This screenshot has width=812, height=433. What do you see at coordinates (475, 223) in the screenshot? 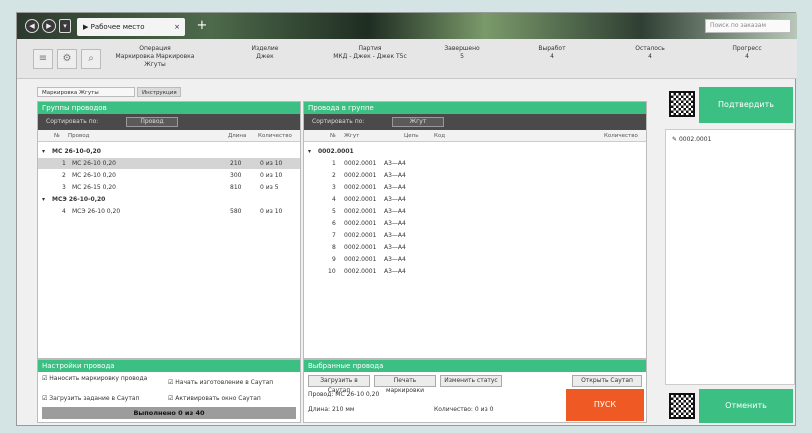
I see `table-row: 6 0002.0001 А3—А4` at bounding box center [475, 223].